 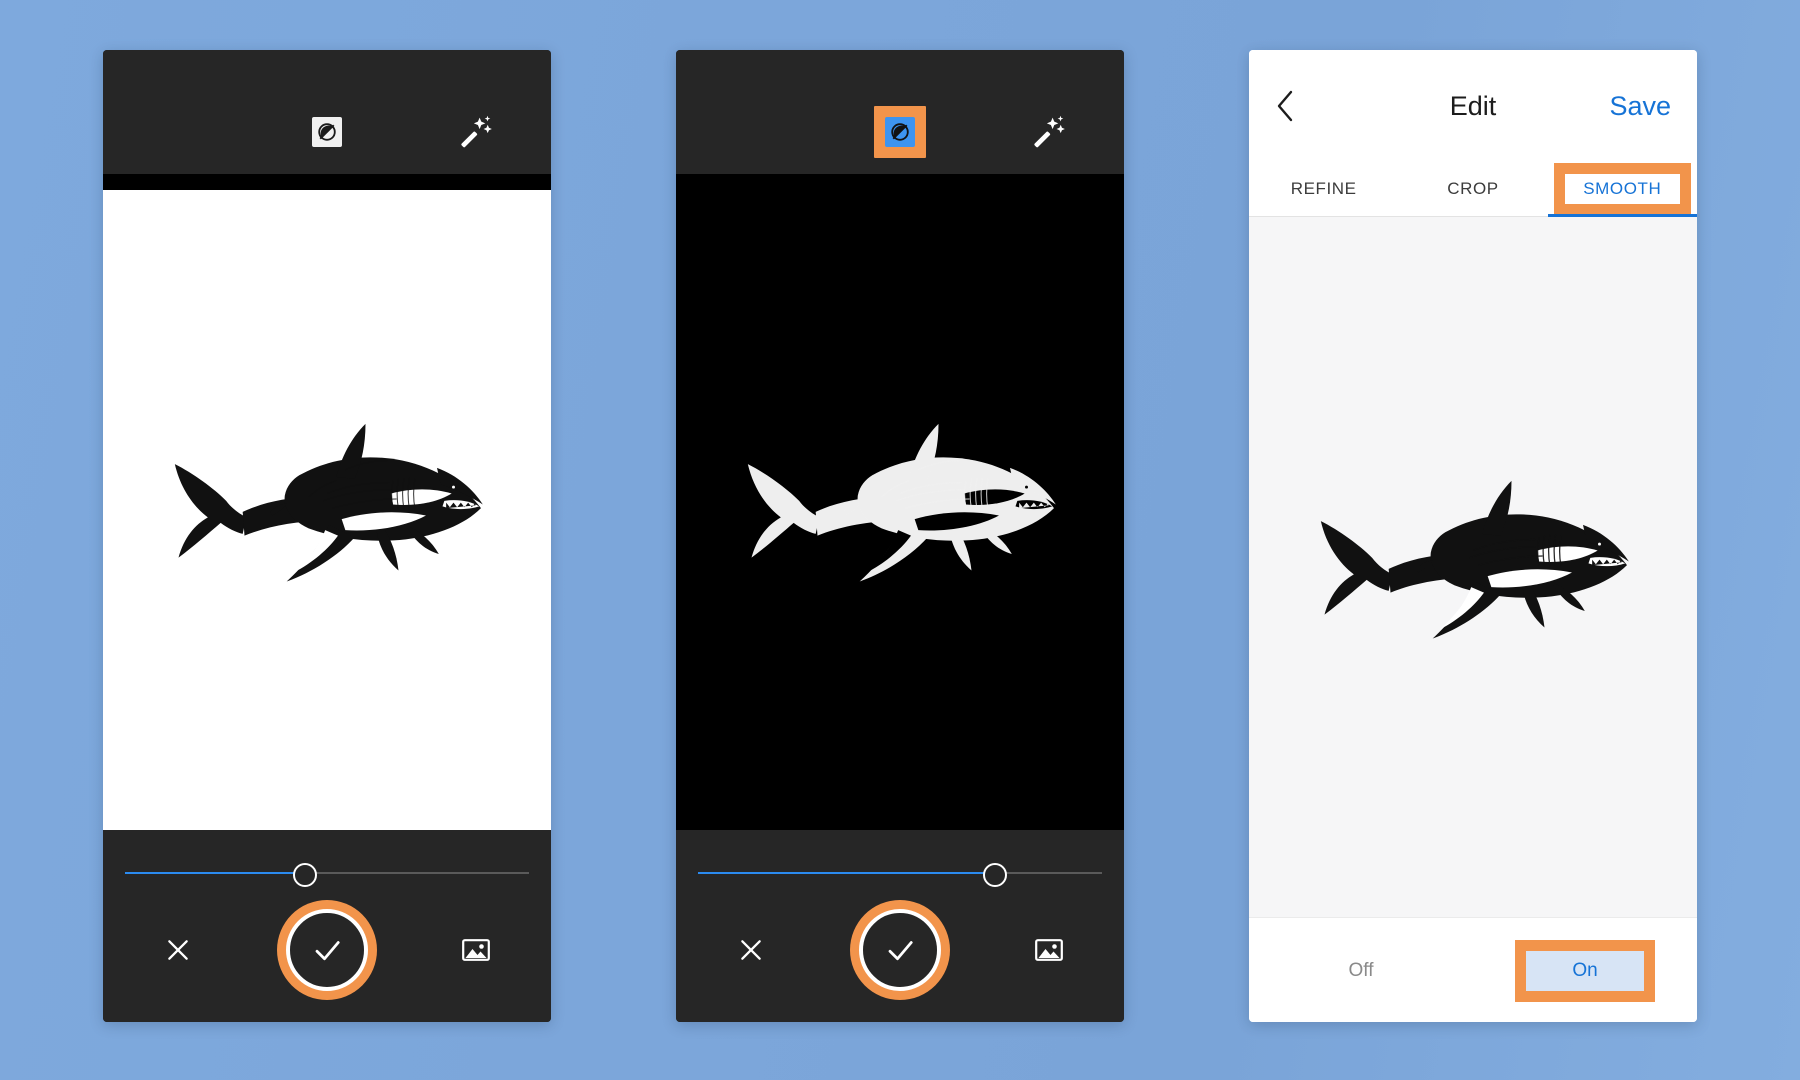 I want to click on smooth-toggle-footer: Off On, so click(x=1473, y=969).